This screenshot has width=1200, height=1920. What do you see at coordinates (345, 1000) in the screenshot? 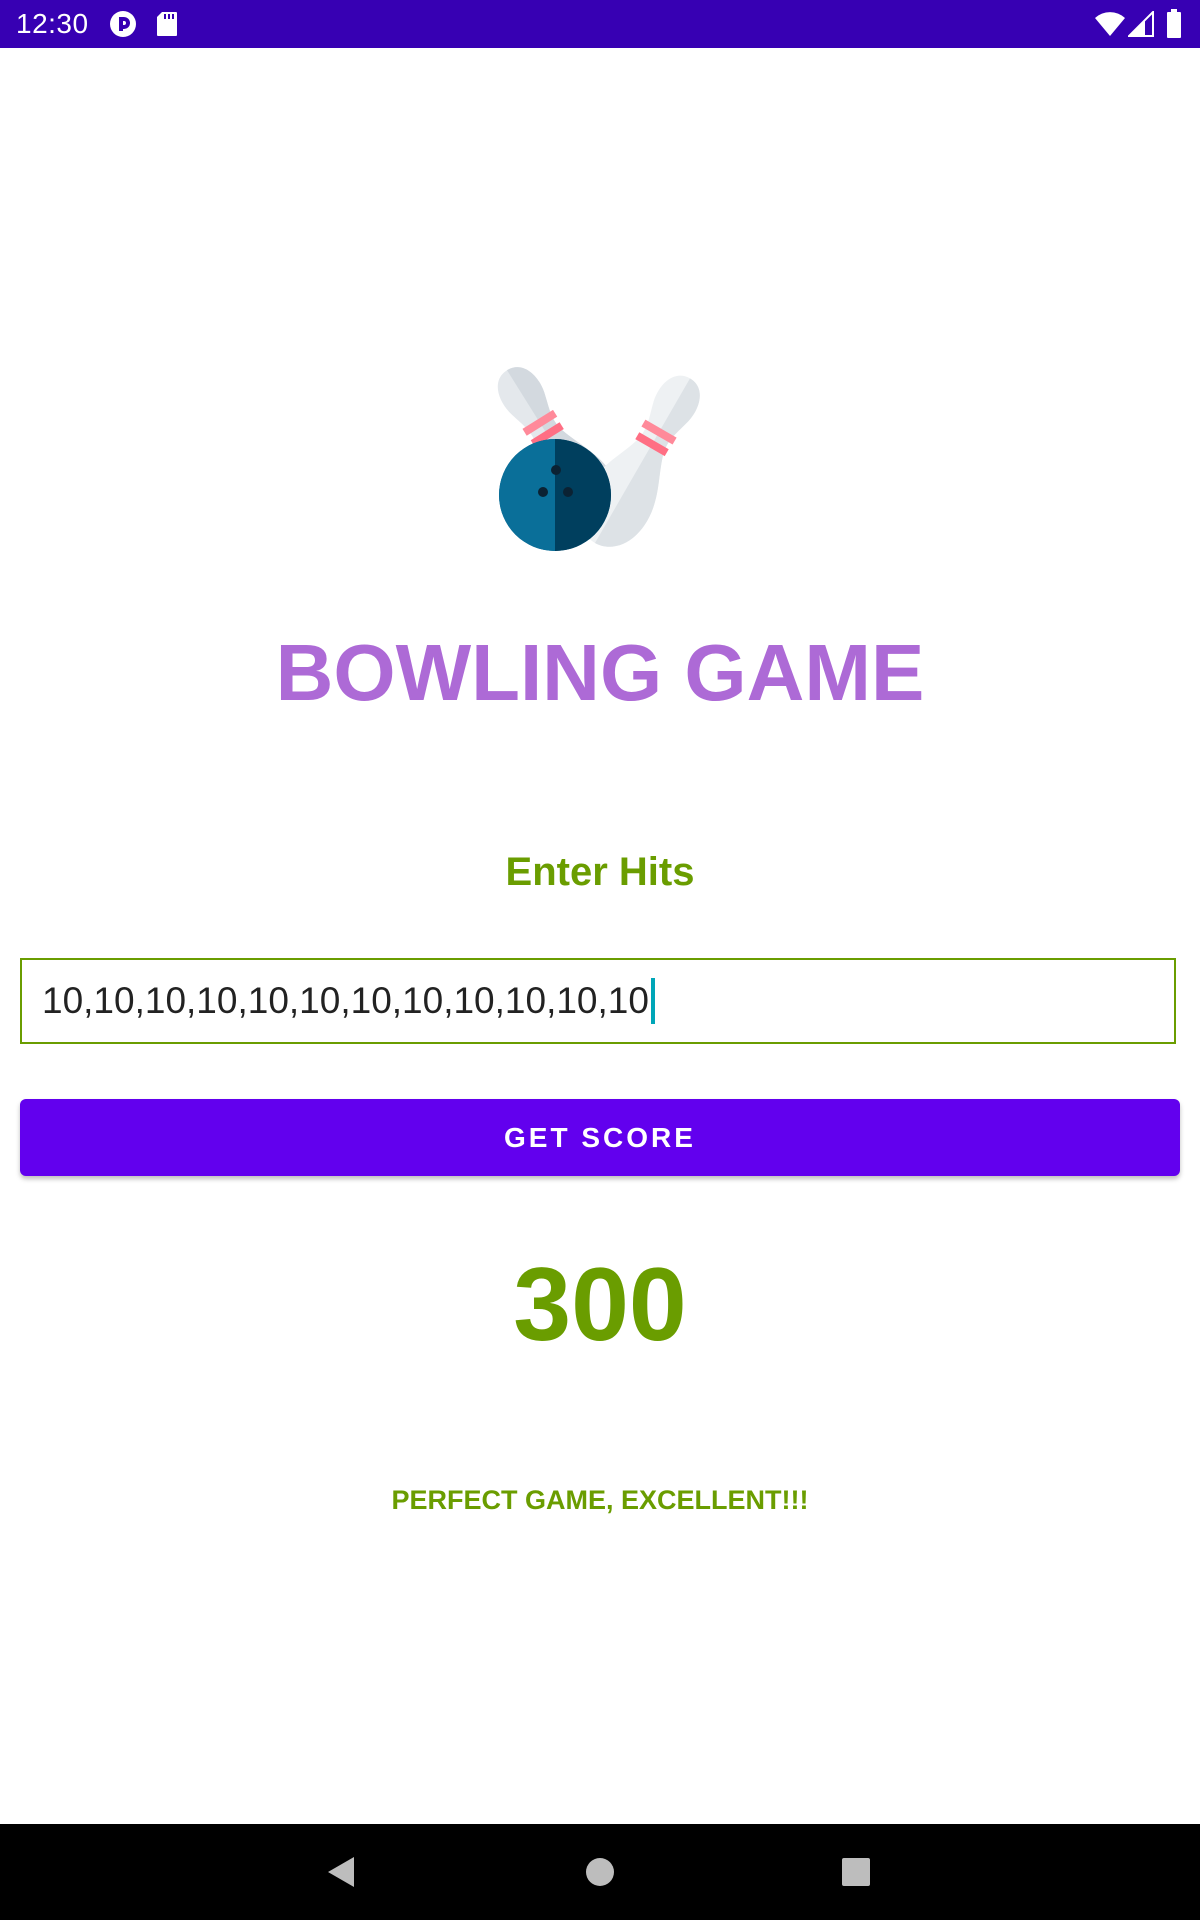
I see `hits-input-value: 10,10,10,10,10,10,10,10,10,10,10,10` at bounding box center [345, 1000].